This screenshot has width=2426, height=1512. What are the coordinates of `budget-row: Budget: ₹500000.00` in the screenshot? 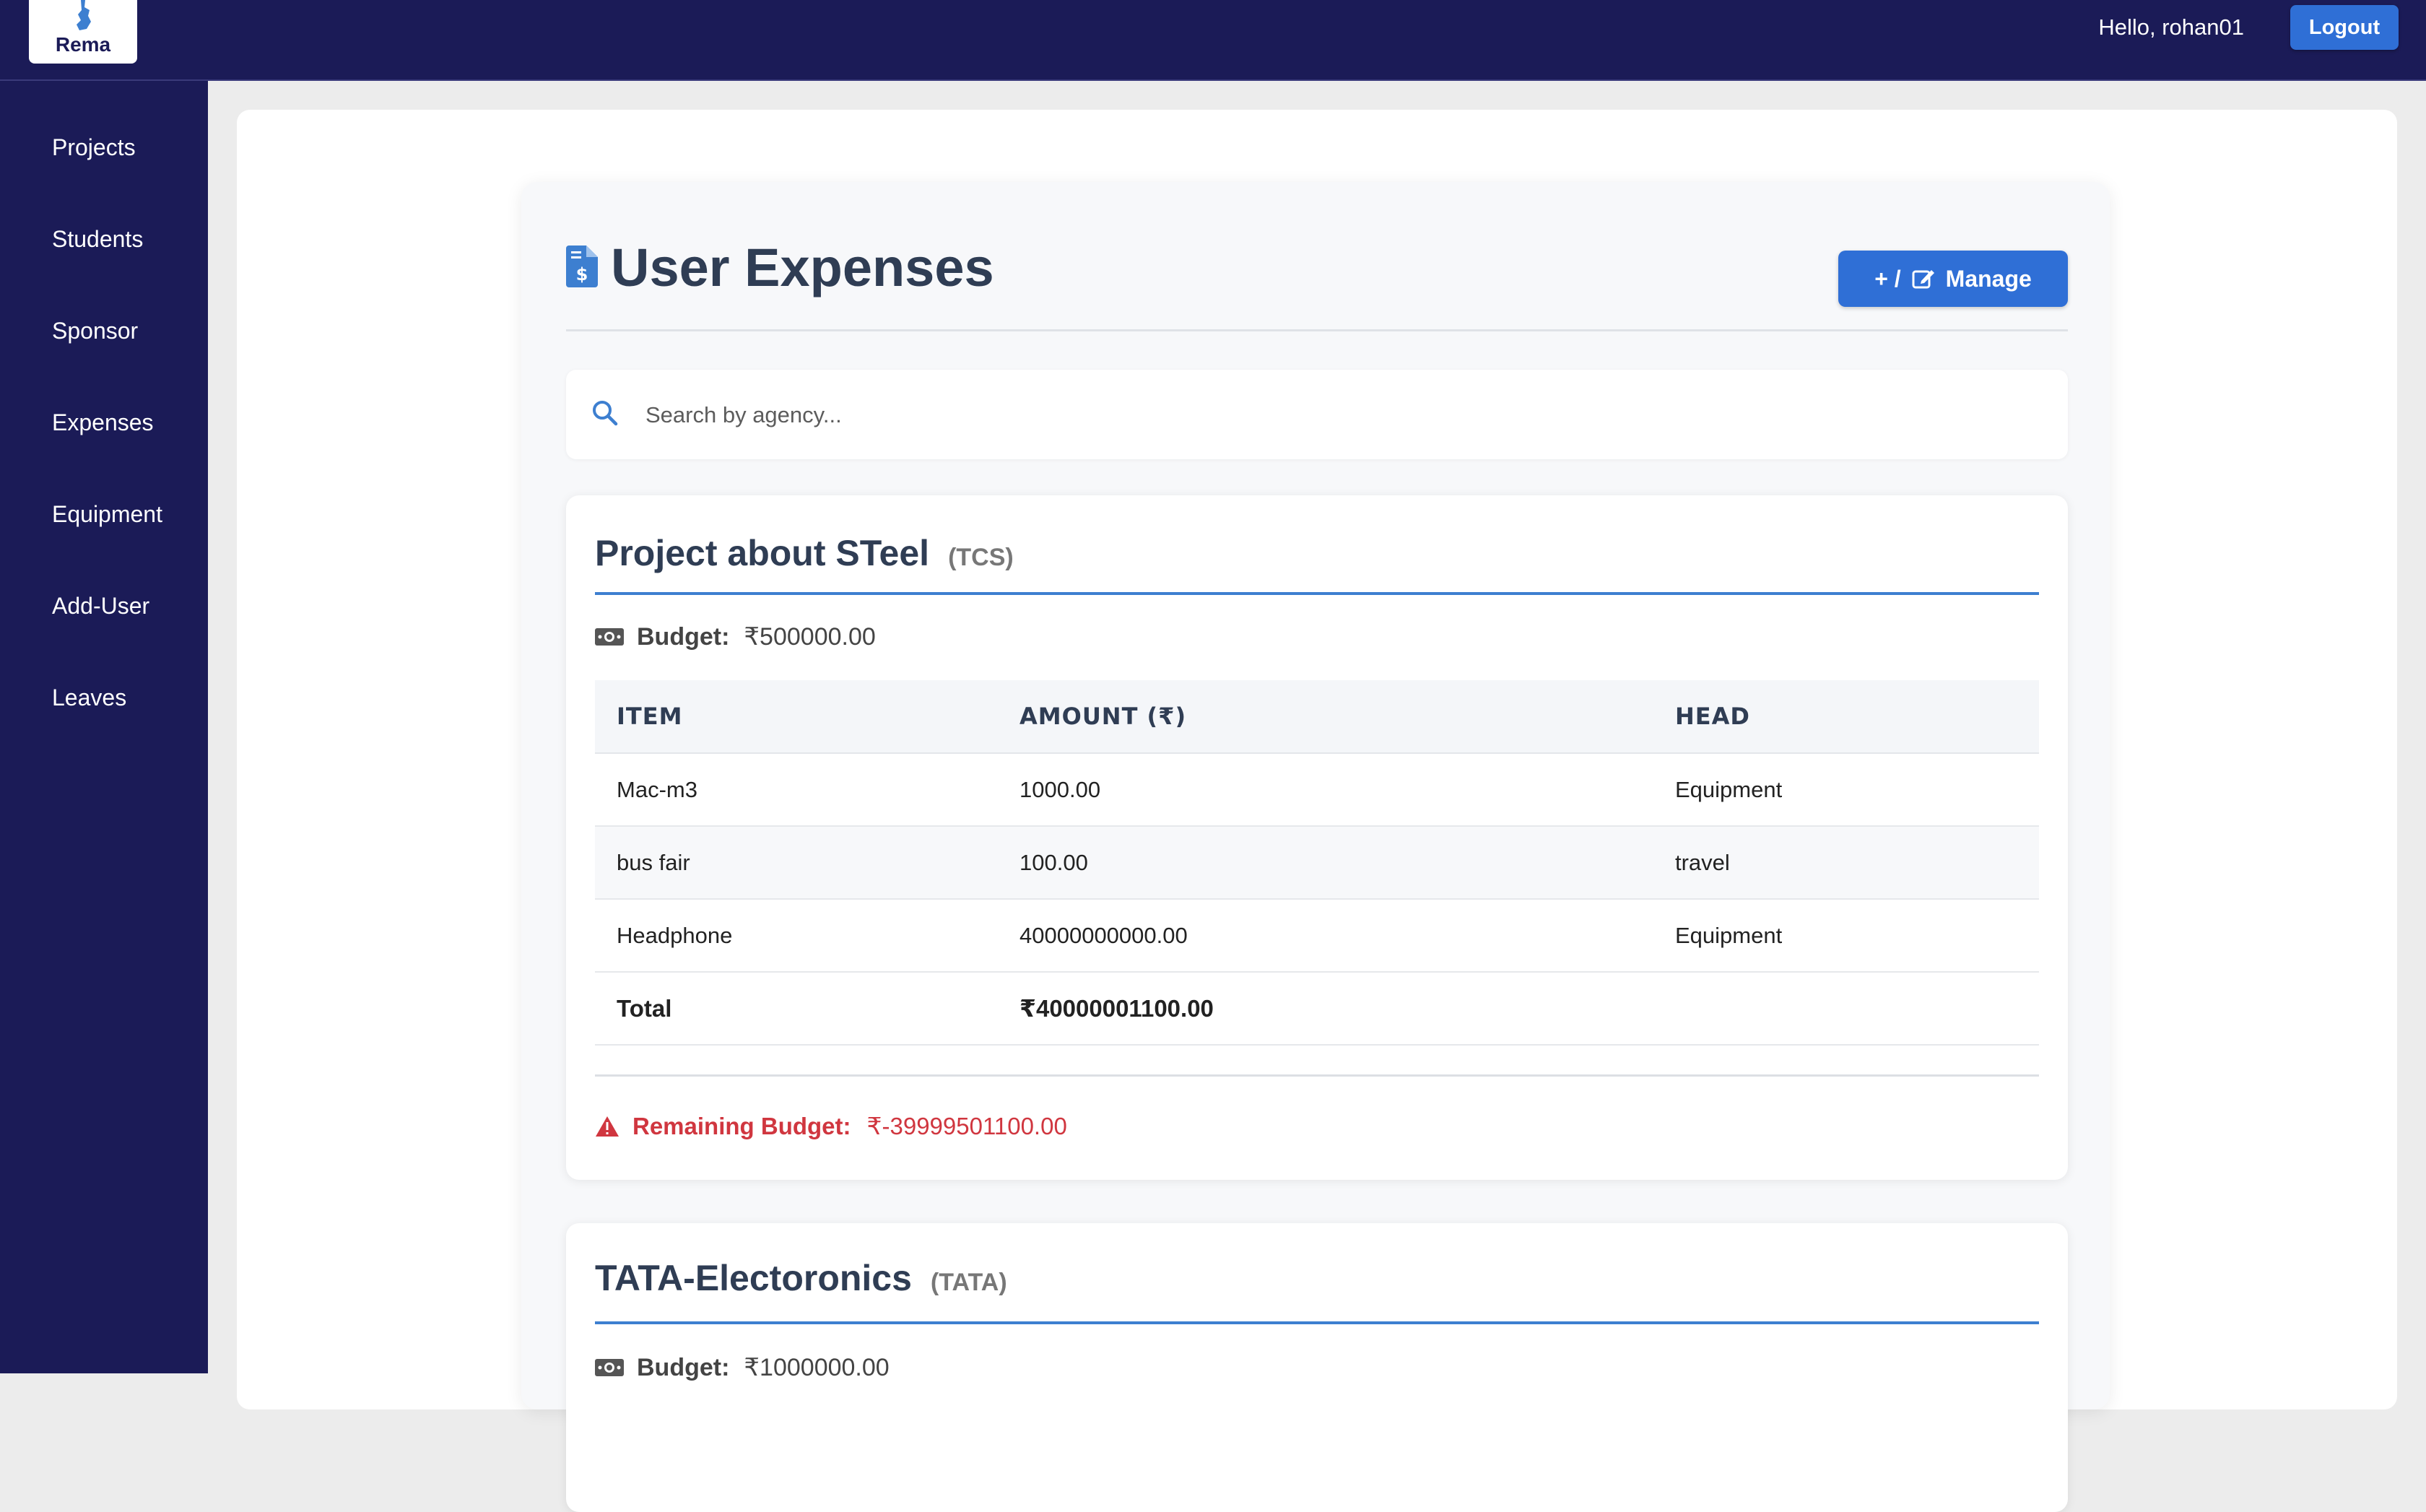 It's located at (735, 637).